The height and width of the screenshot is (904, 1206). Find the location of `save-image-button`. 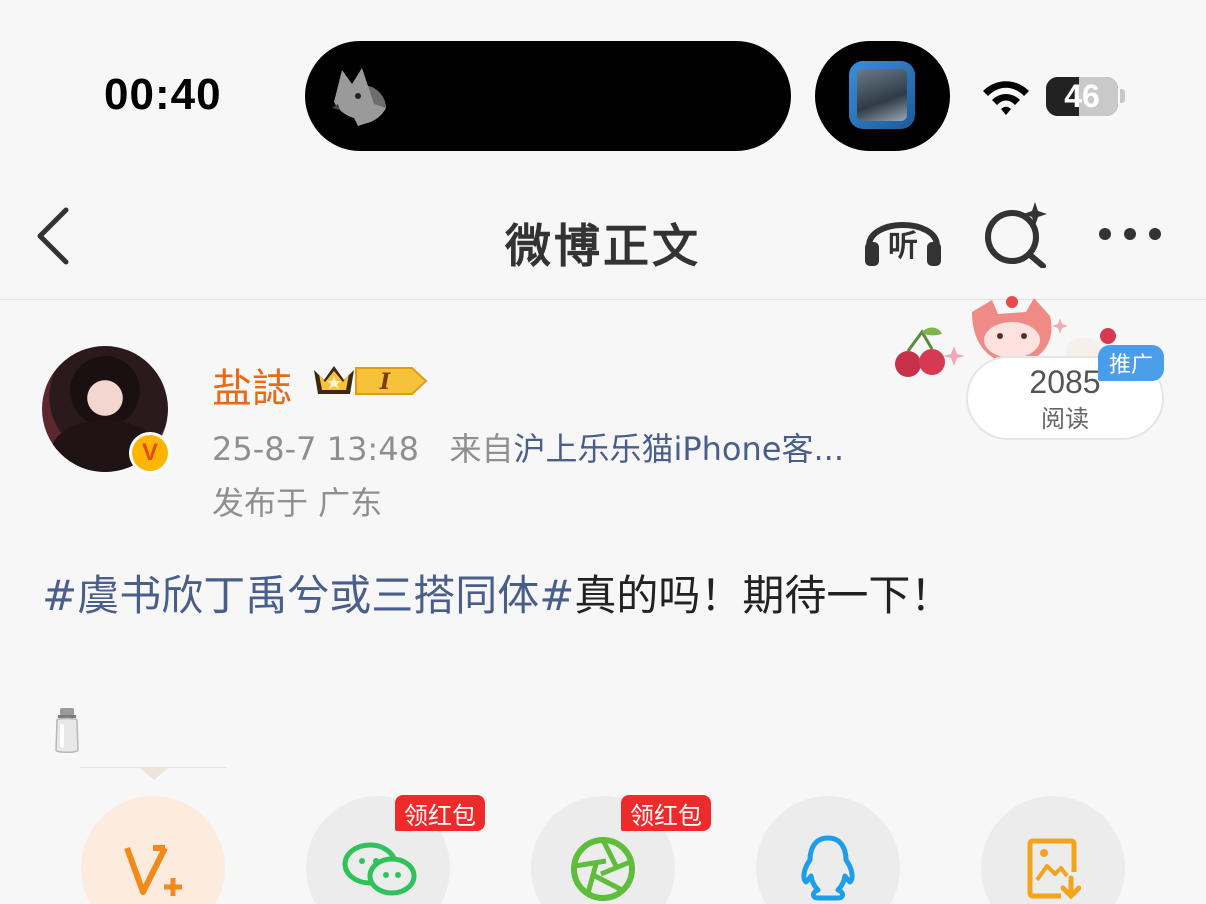

save-image-button is located at coordinates (1053, 850).